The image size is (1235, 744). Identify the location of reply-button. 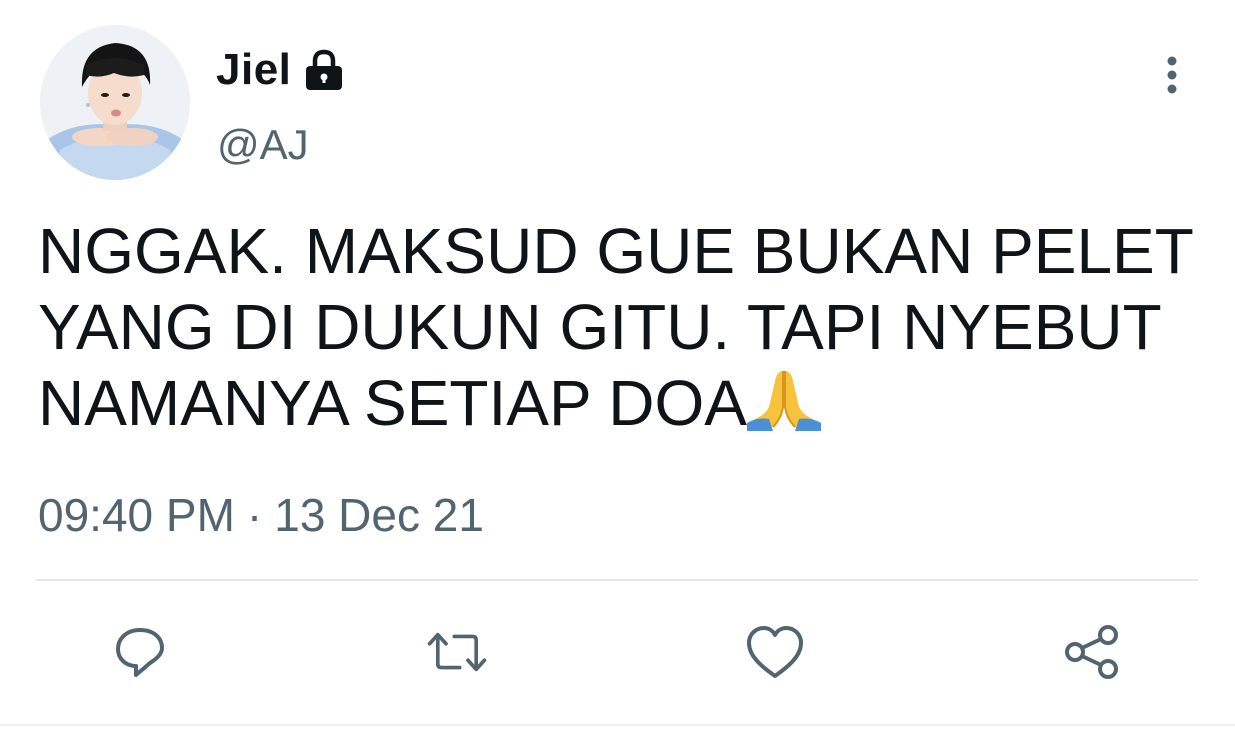
(140, 652).